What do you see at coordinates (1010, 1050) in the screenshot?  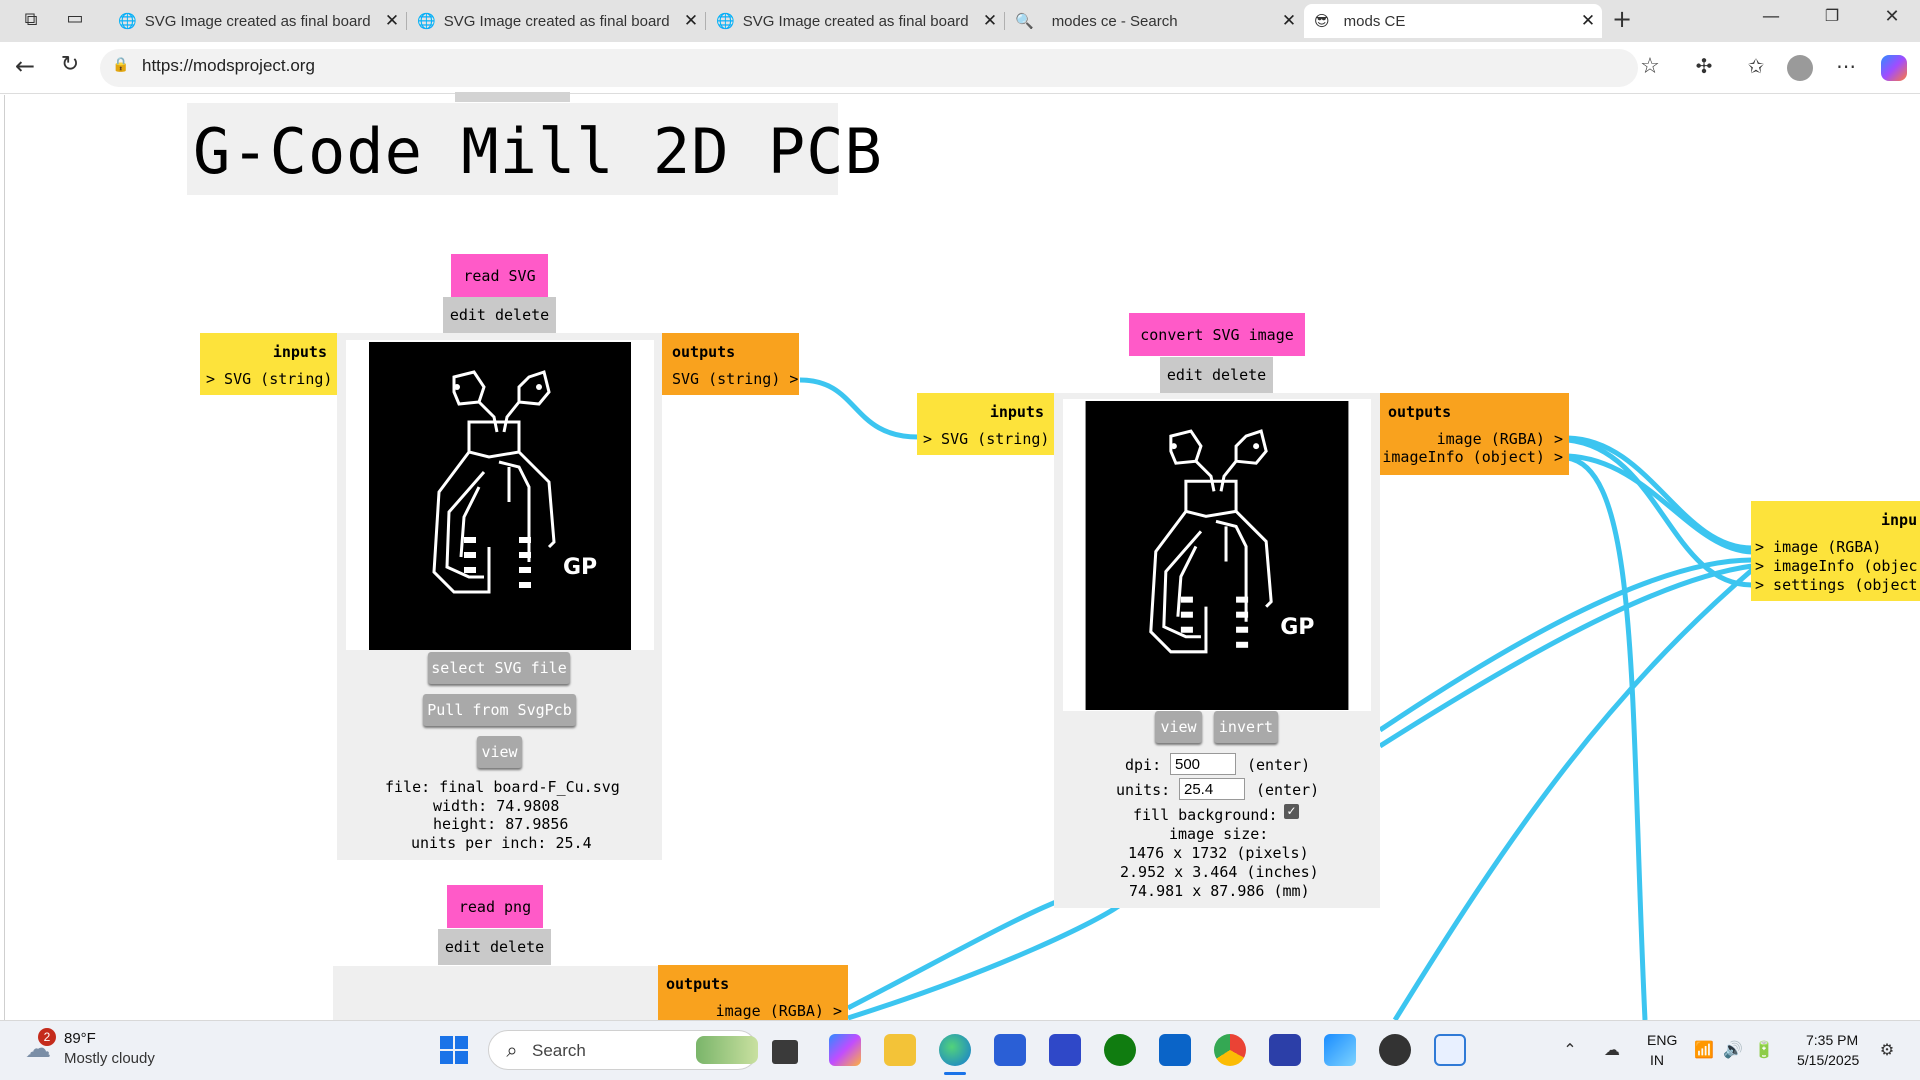 I see `microsoft-store-icon` at bounding box center [1010, 1050].